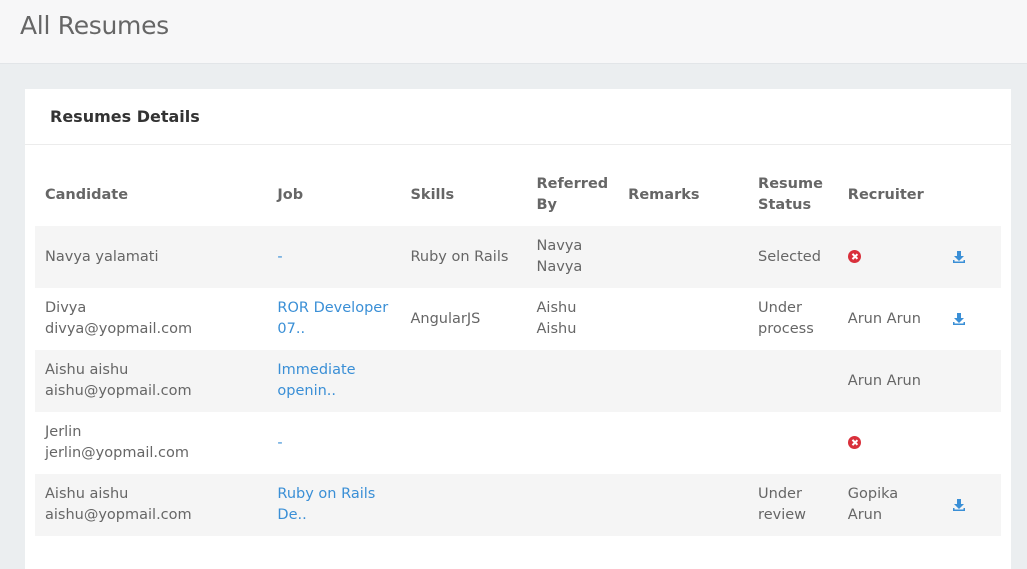 Image resolution: width=1027 pixels, height=569 pixels. I want to click on candidate-name: Jerlin, so click(63, 432).